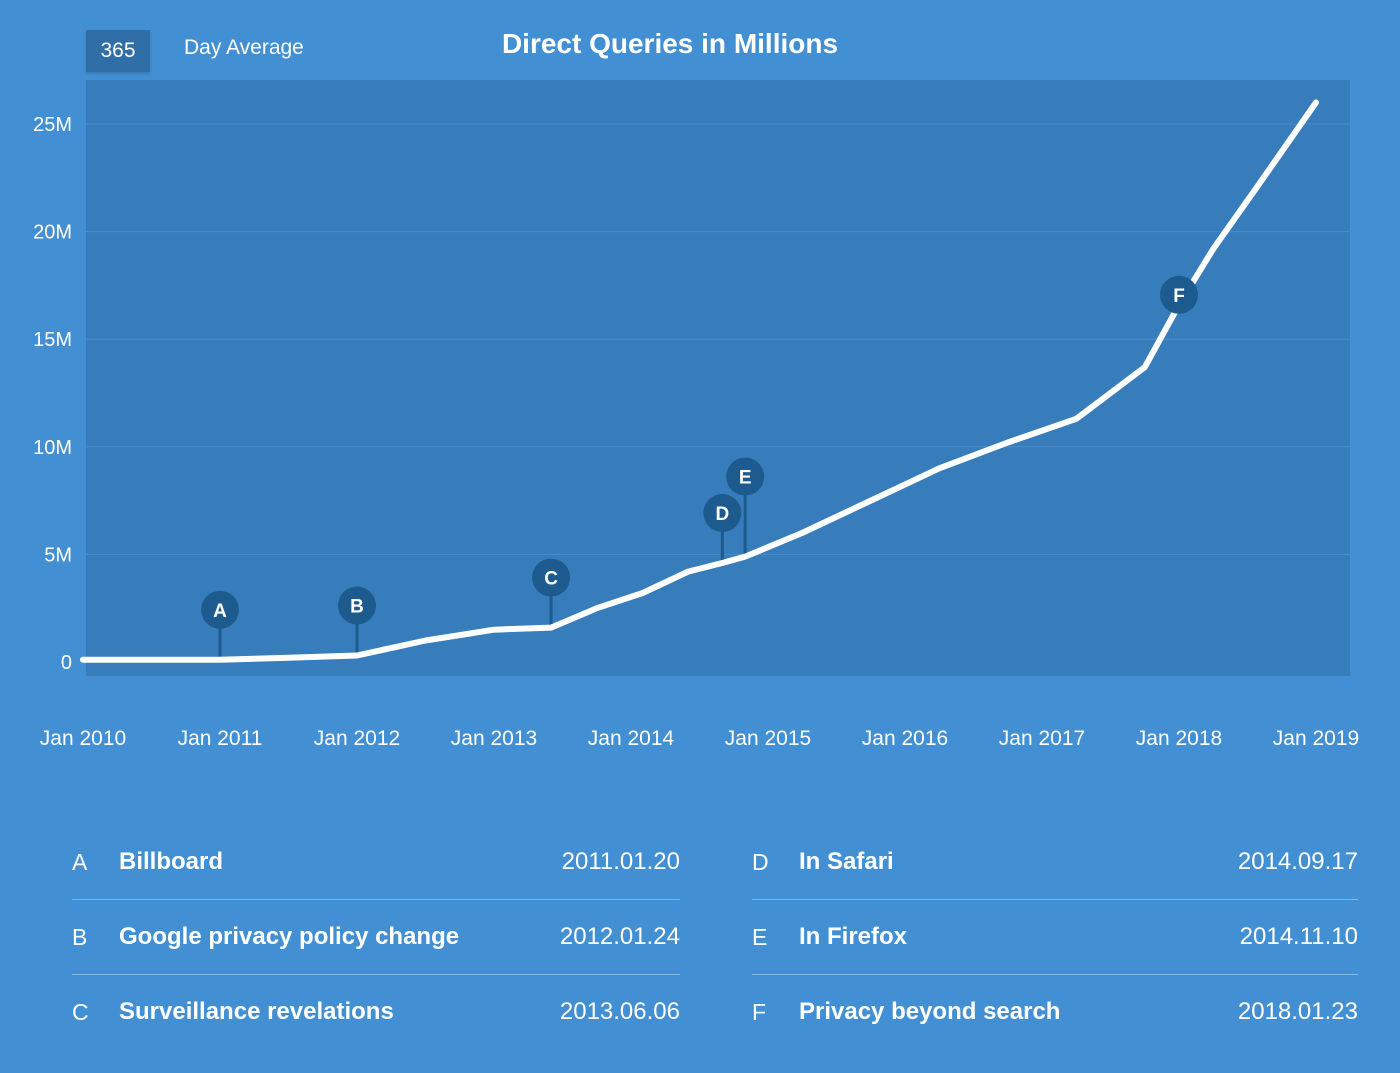 This screenshot has height=1073, width=1400. I want to click on event-name: Privacy beyond search, so click(930, 1011).